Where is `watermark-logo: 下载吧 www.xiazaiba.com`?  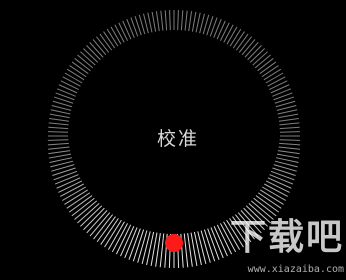
watermark-logo: 下载吧 www.xiazaiba.com is located at coordinates (274, 246).